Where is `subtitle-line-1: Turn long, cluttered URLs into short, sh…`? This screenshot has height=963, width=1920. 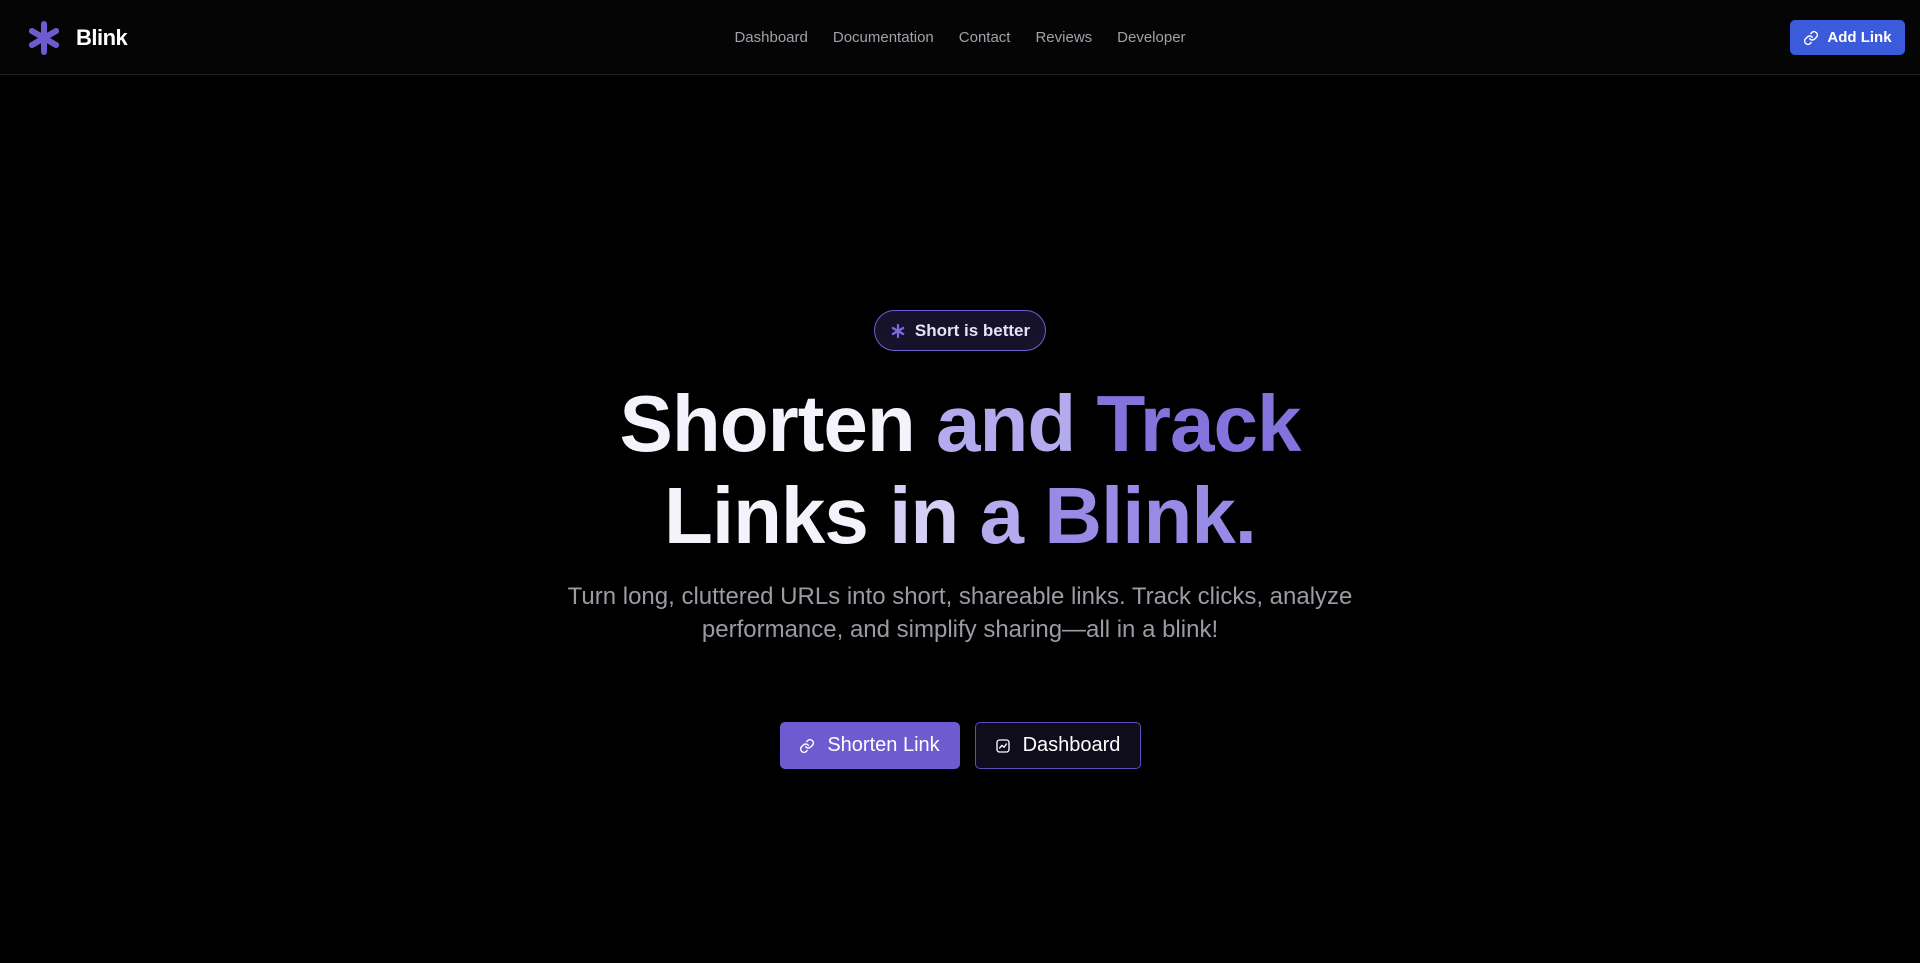 subtitle-line-1: Turn long, cluttered URLs into short, sh… is located at coordinates (960, 596).